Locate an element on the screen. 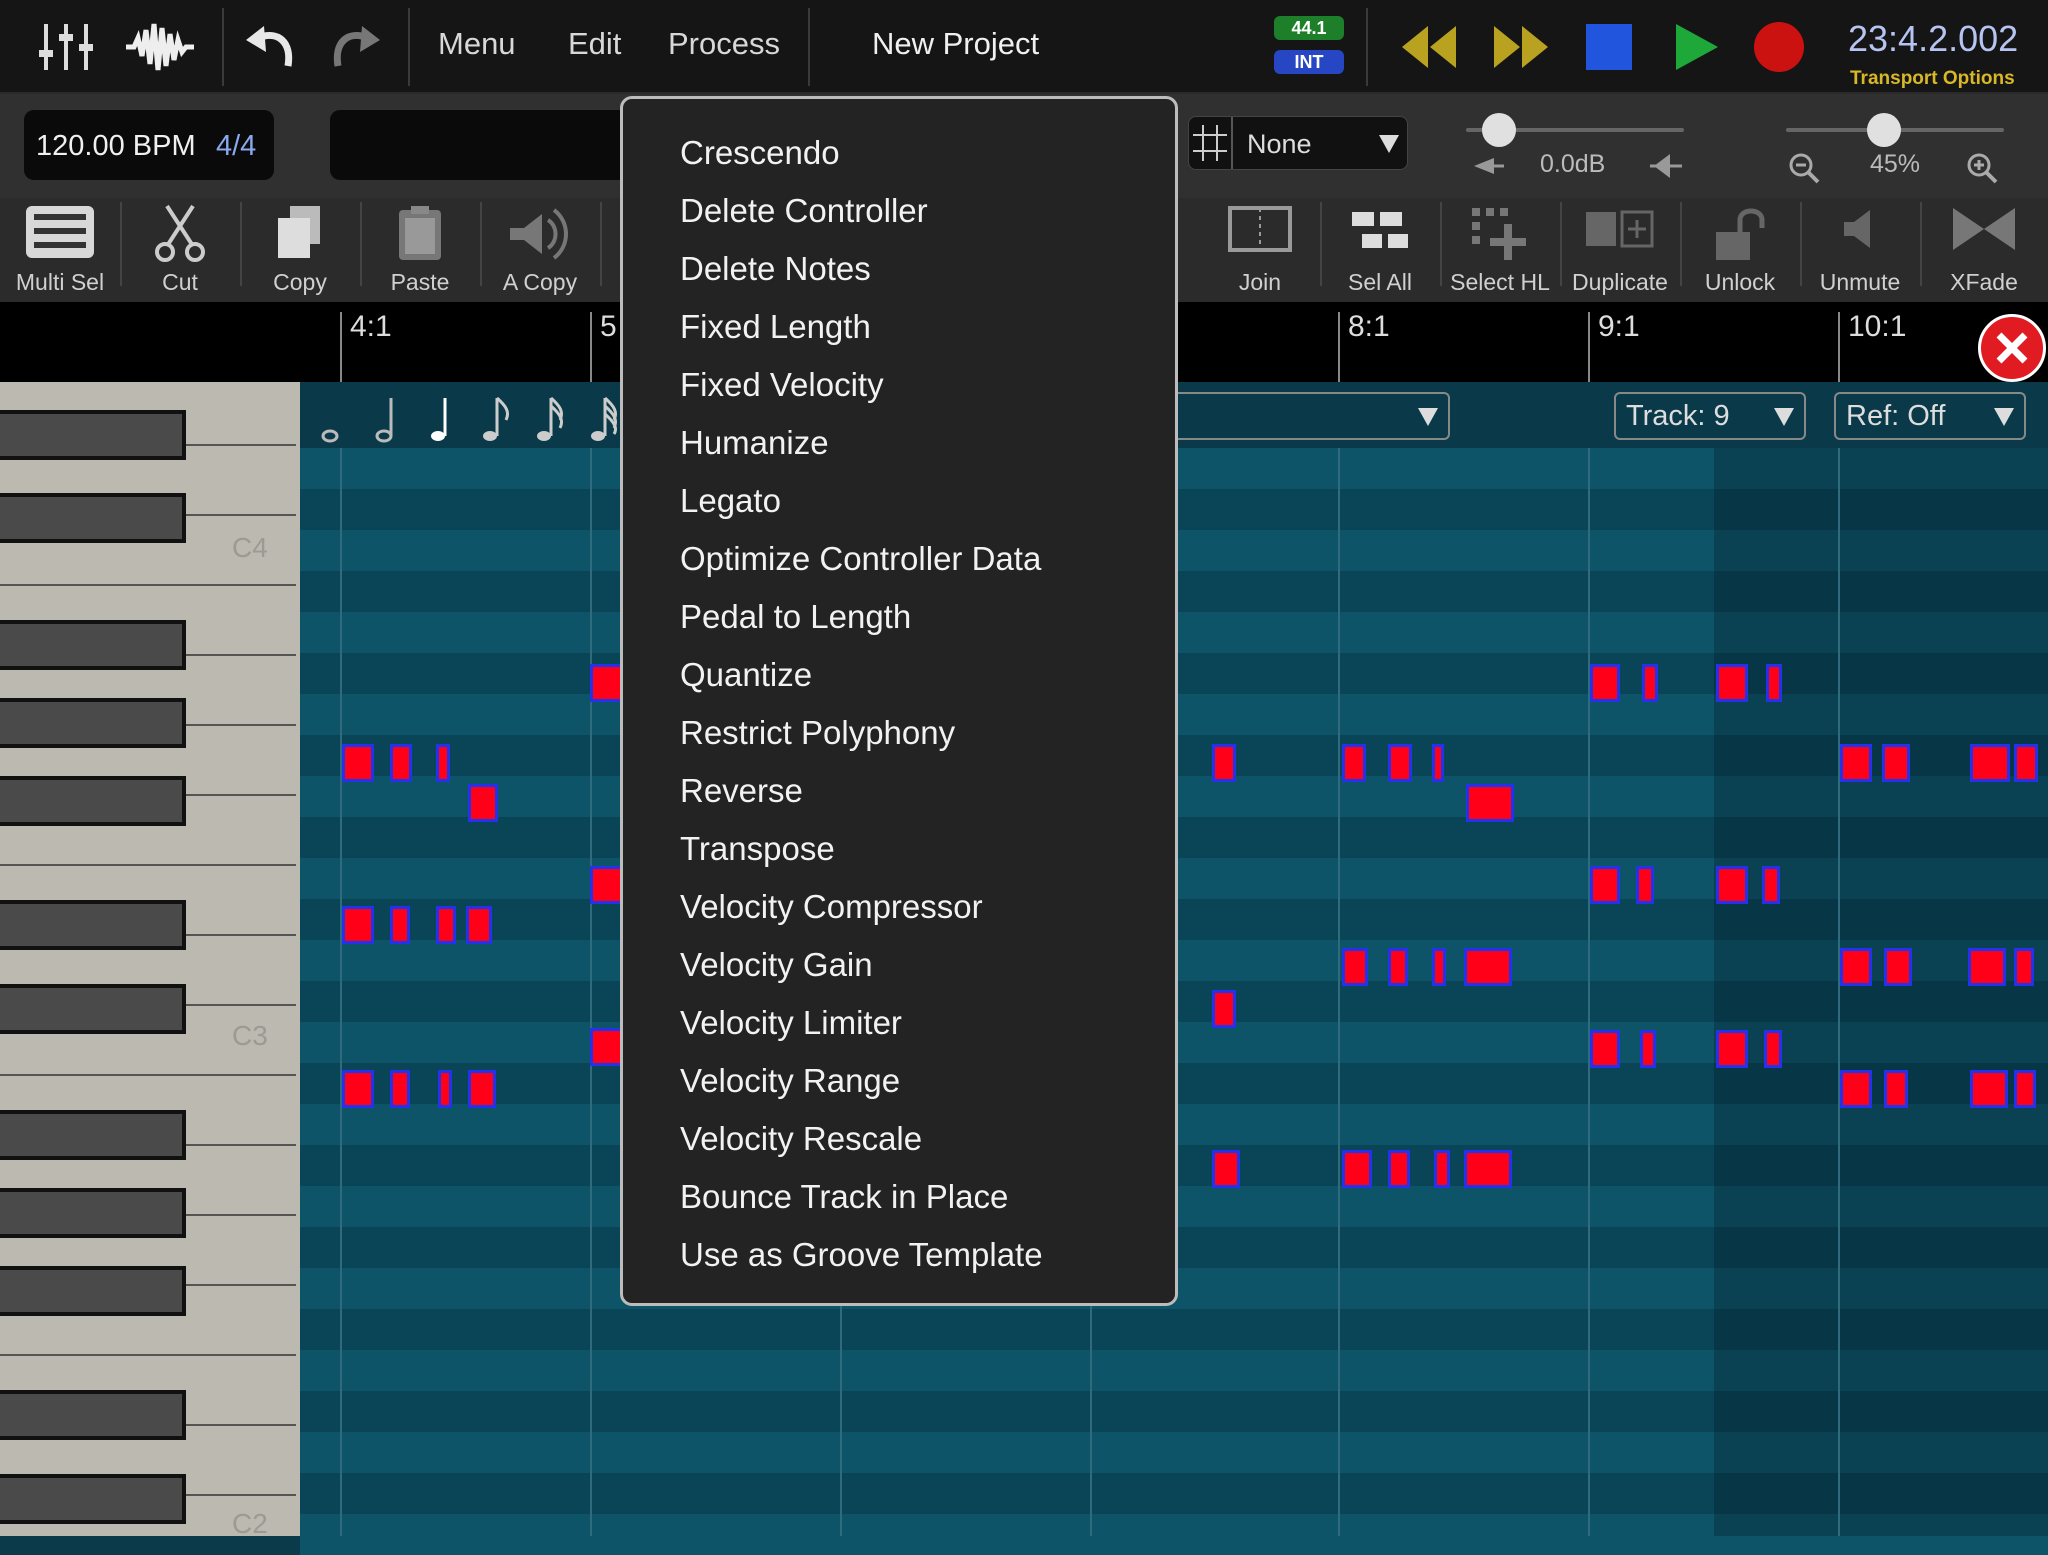 This screenshot has height=1555, width=2048. popup-menu-item: Crescendo is located at coordinates (760, 153).